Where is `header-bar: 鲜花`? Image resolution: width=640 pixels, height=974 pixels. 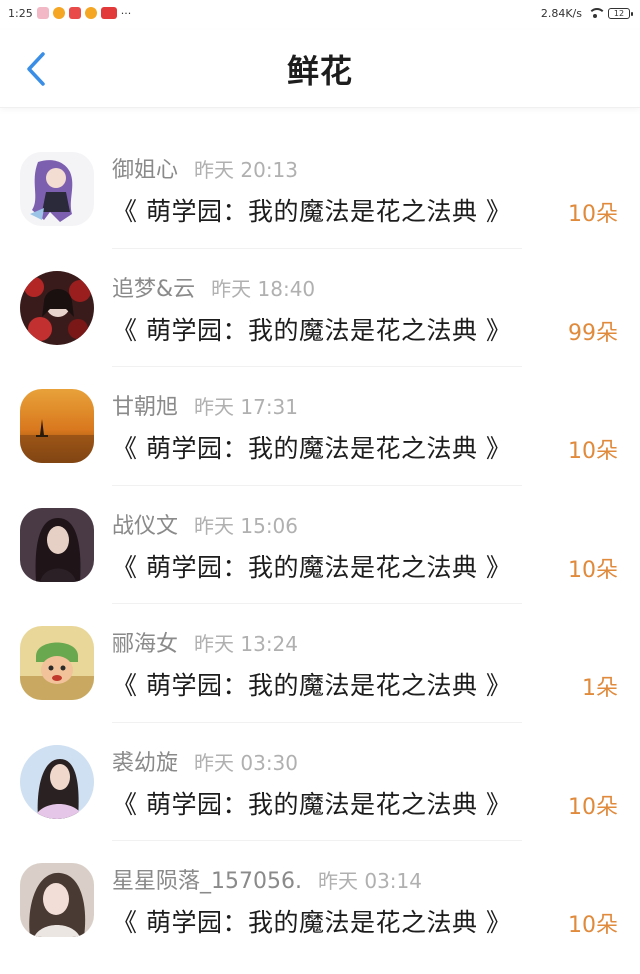 header-bar: 鲜花 is located at coordinates (320, 69).